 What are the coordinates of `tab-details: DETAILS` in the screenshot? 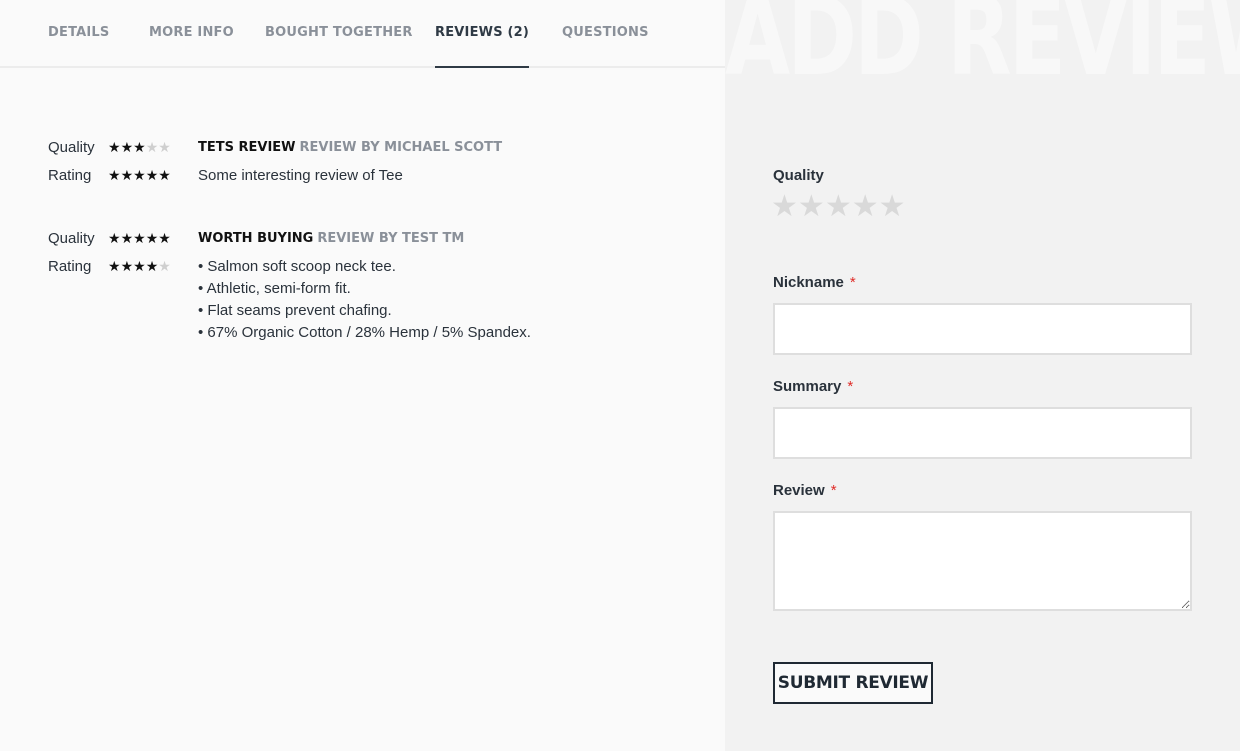 It's located at (78, 46).